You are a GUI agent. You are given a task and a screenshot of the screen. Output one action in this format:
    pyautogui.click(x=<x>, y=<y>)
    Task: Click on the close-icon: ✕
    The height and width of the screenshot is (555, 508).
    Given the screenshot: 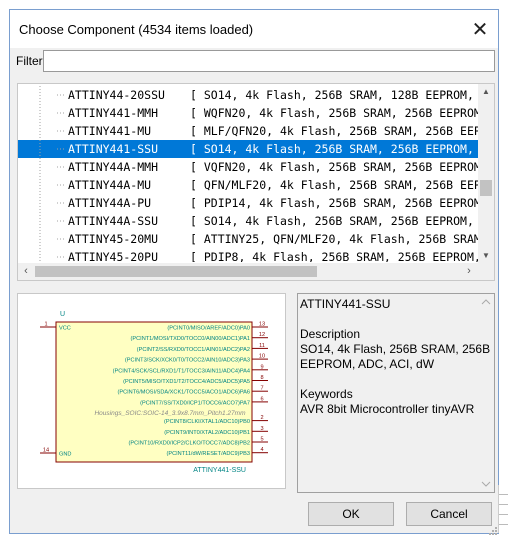 What is the action you would take?
    pyautogui.click(x=480, y=29)
    